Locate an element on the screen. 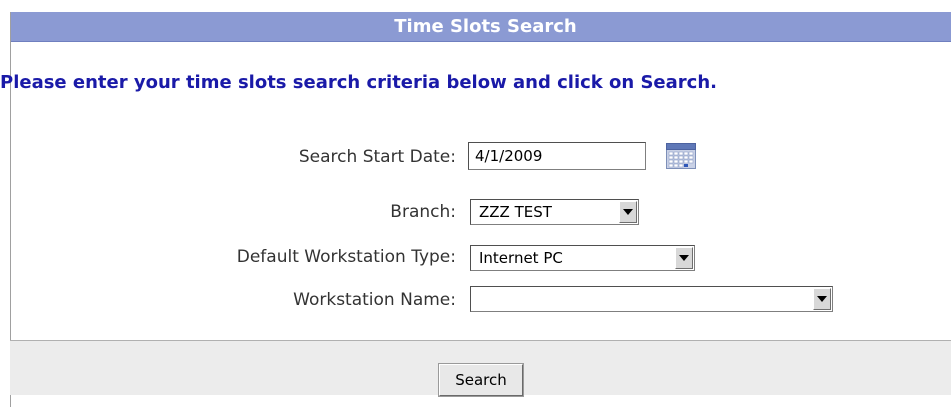  workstation-type-label-cell: Default Workstation Type: is located at coordinates (228, 258).